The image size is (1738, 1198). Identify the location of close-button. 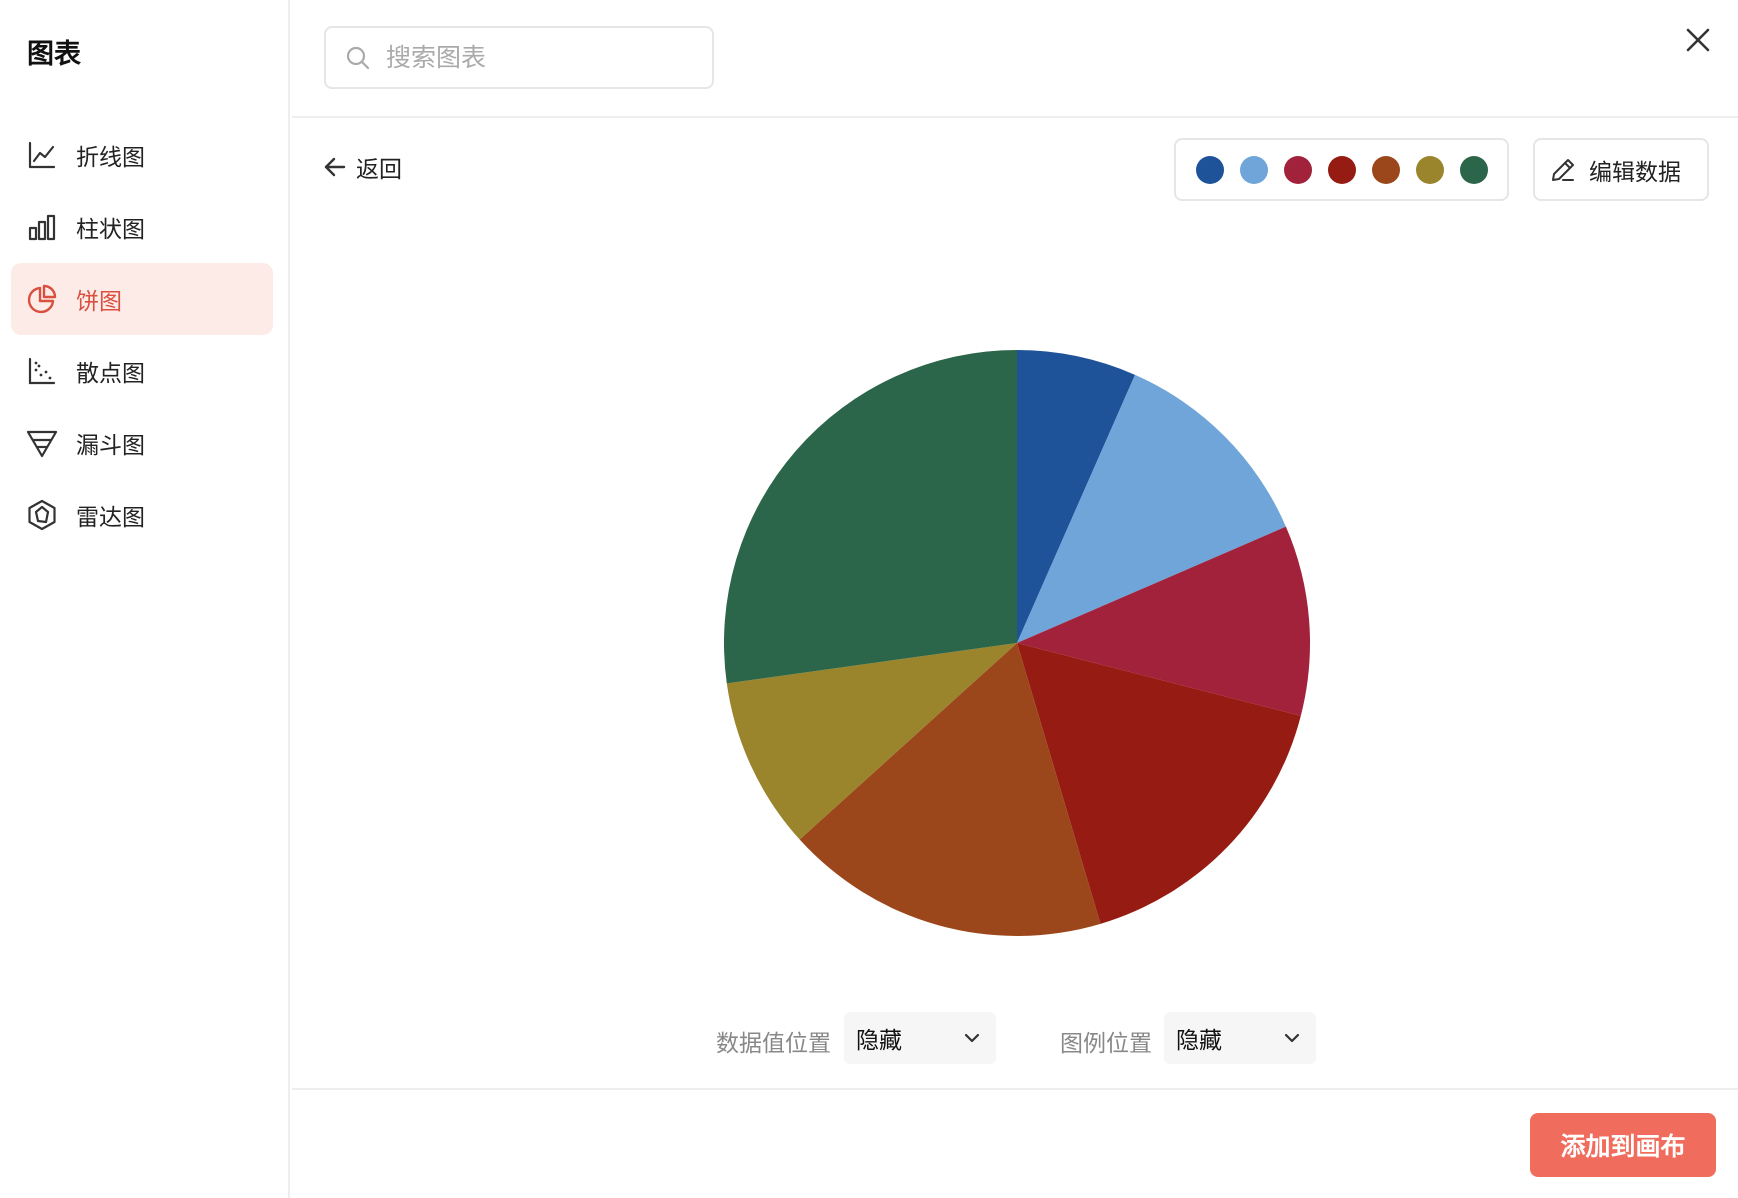
(1698, 40).